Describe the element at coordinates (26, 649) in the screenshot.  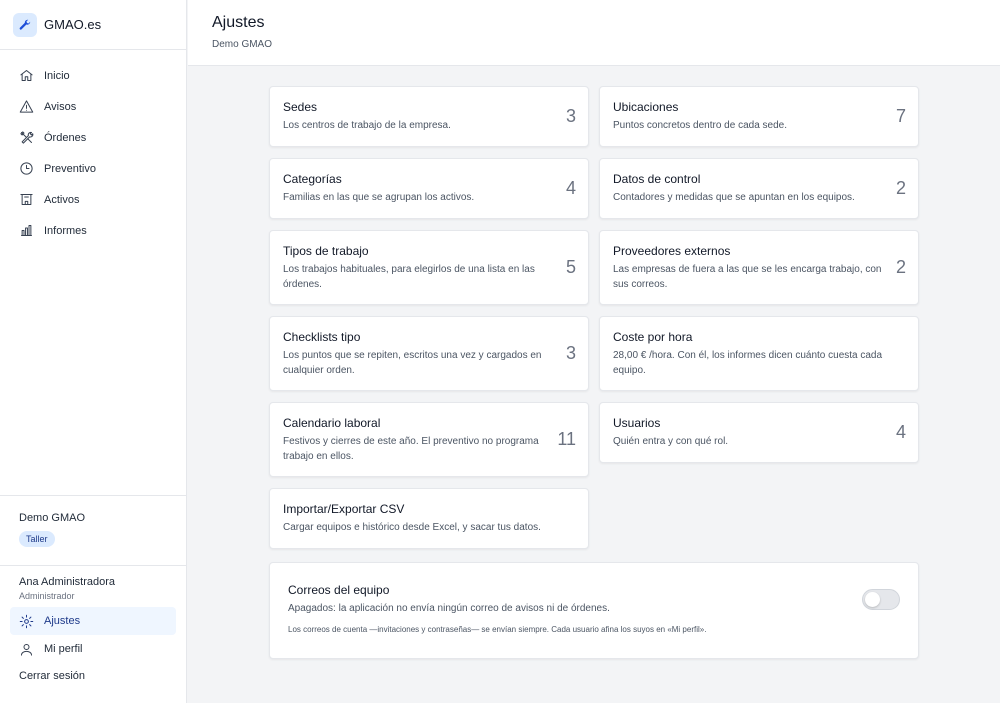
I see `user-icon` at that location.